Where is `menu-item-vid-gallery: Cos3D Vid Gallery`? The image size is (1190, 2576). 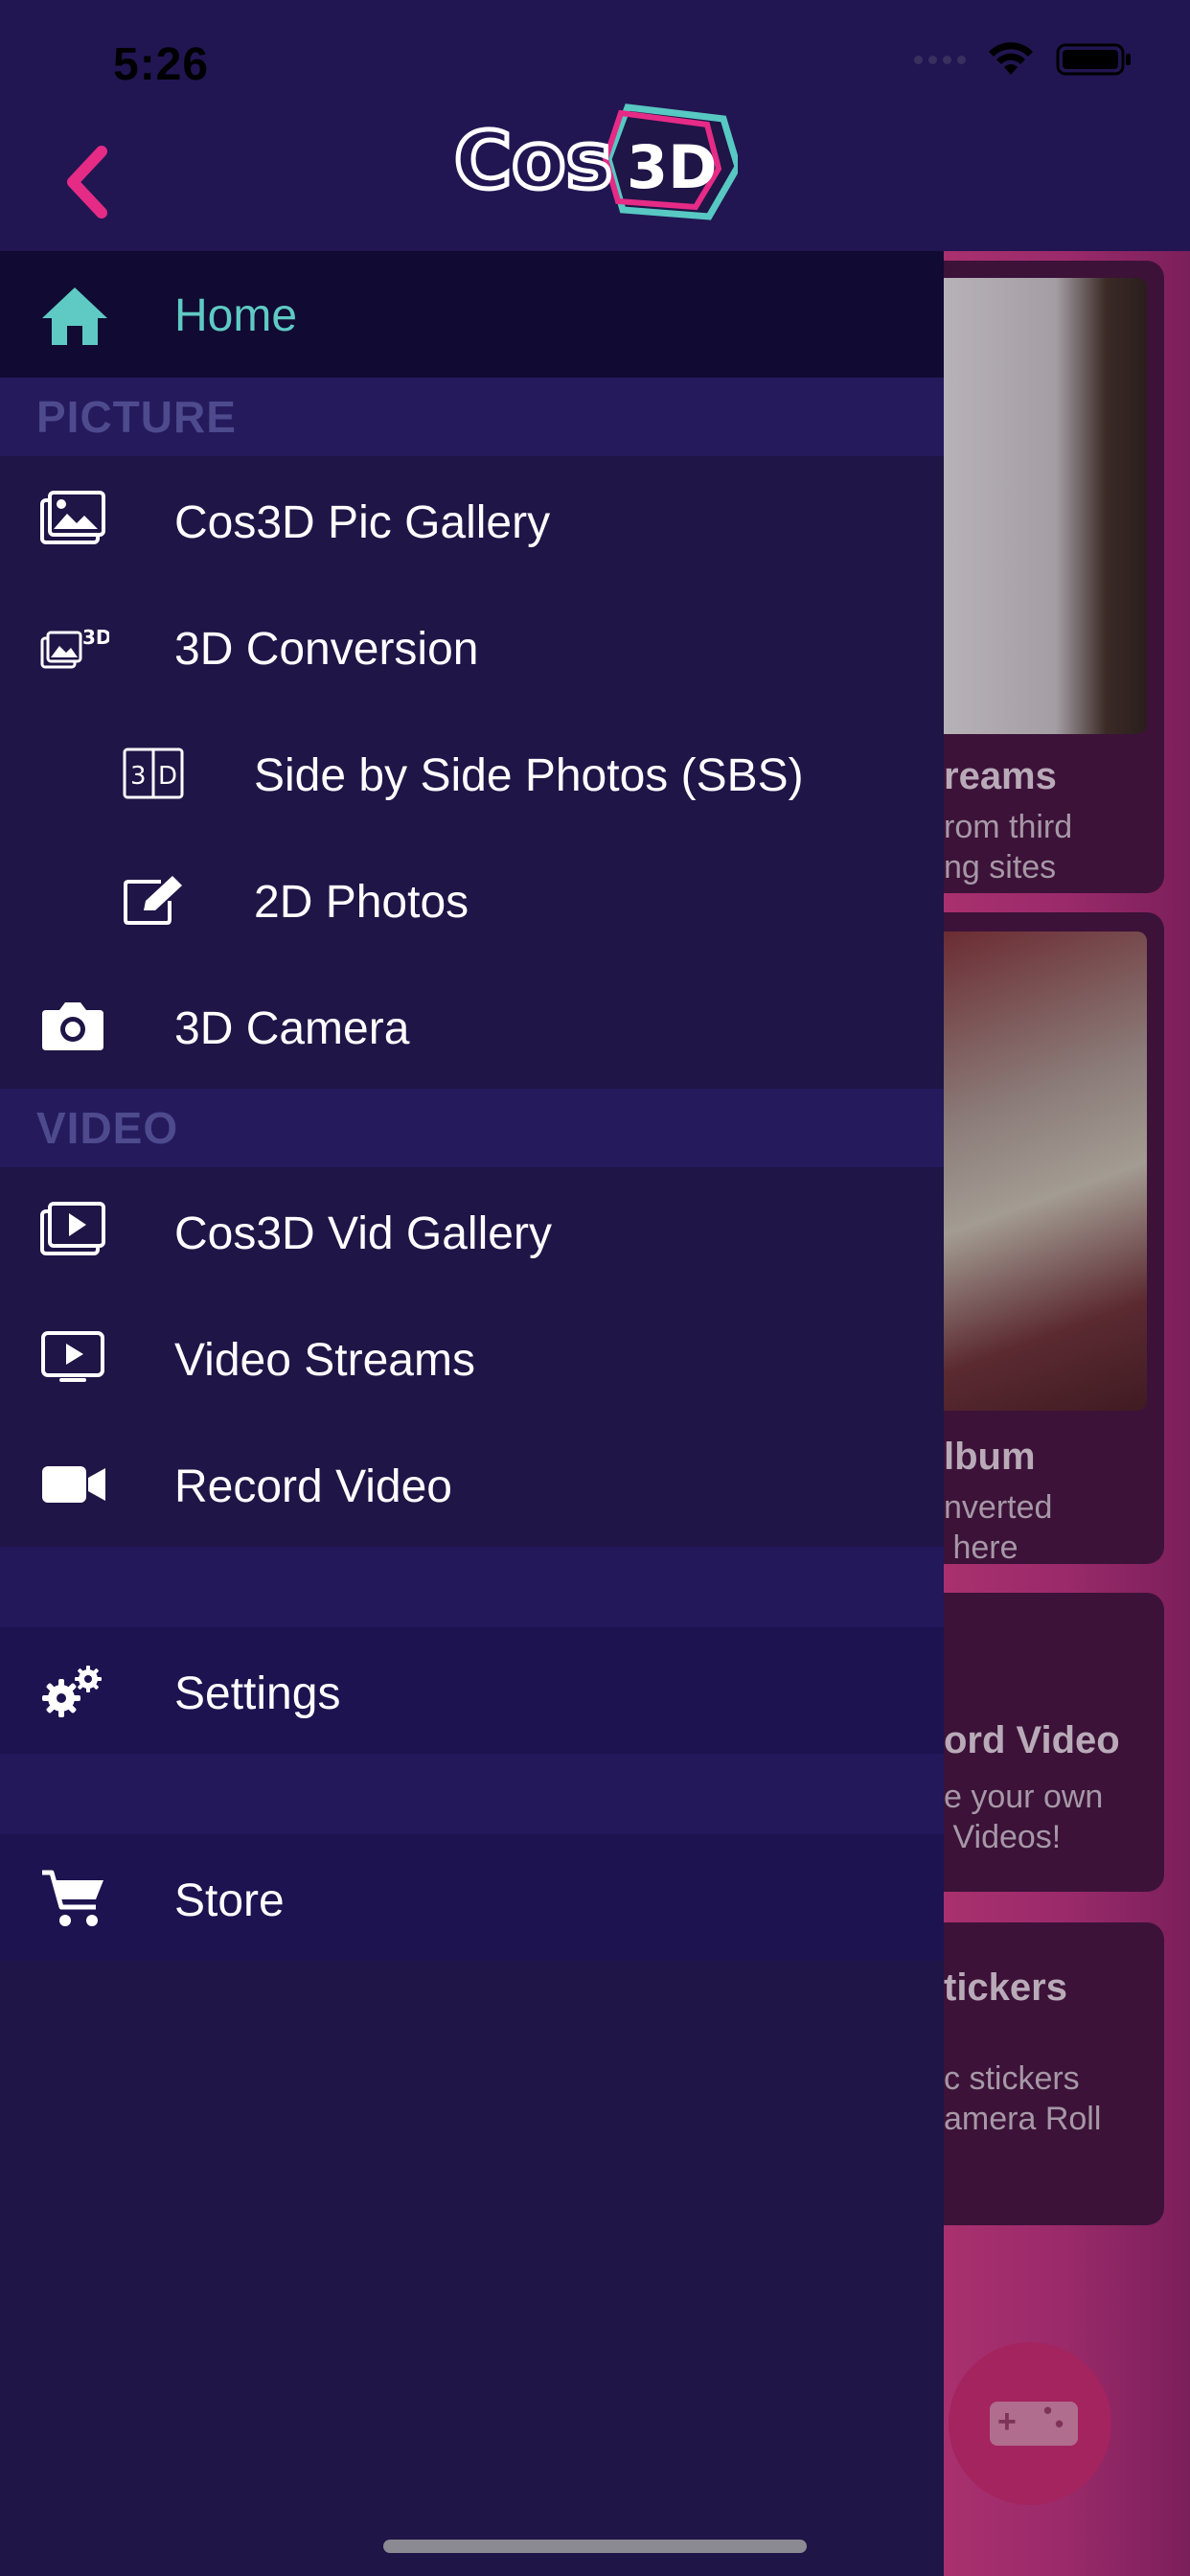 menu-item-vid-gallery: Cos3D Vid Gallery is located at coordinates (472, 1230).